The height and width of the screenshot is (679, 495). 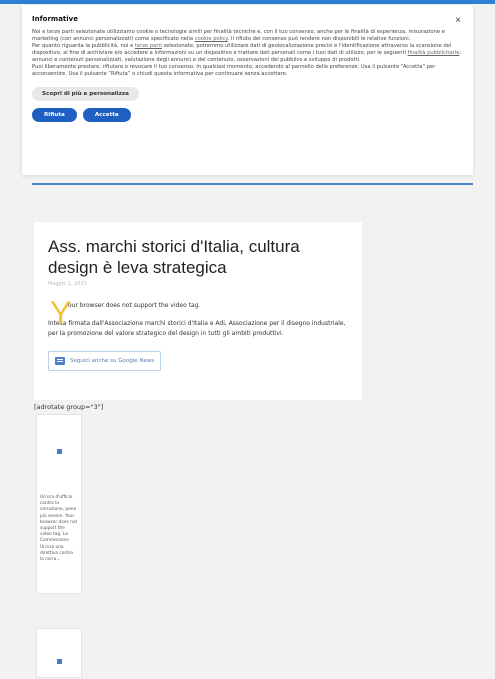 I want to click on dropcap: Y, so click(x=61, y=313).